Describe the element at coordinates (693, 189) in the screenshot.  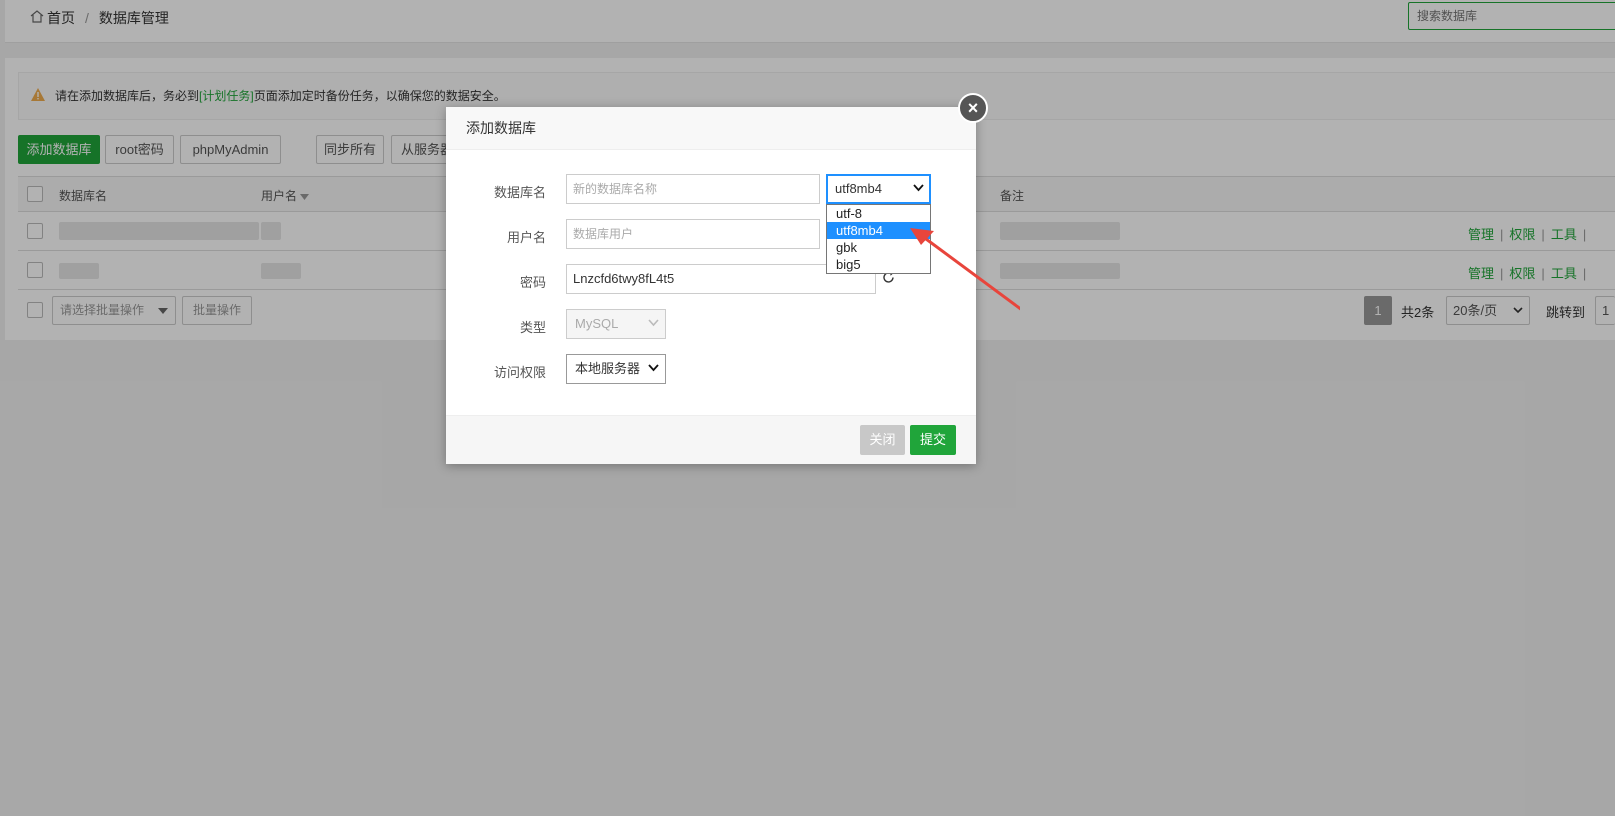
I see `db-name-input: 新的数据库名称` at that location.